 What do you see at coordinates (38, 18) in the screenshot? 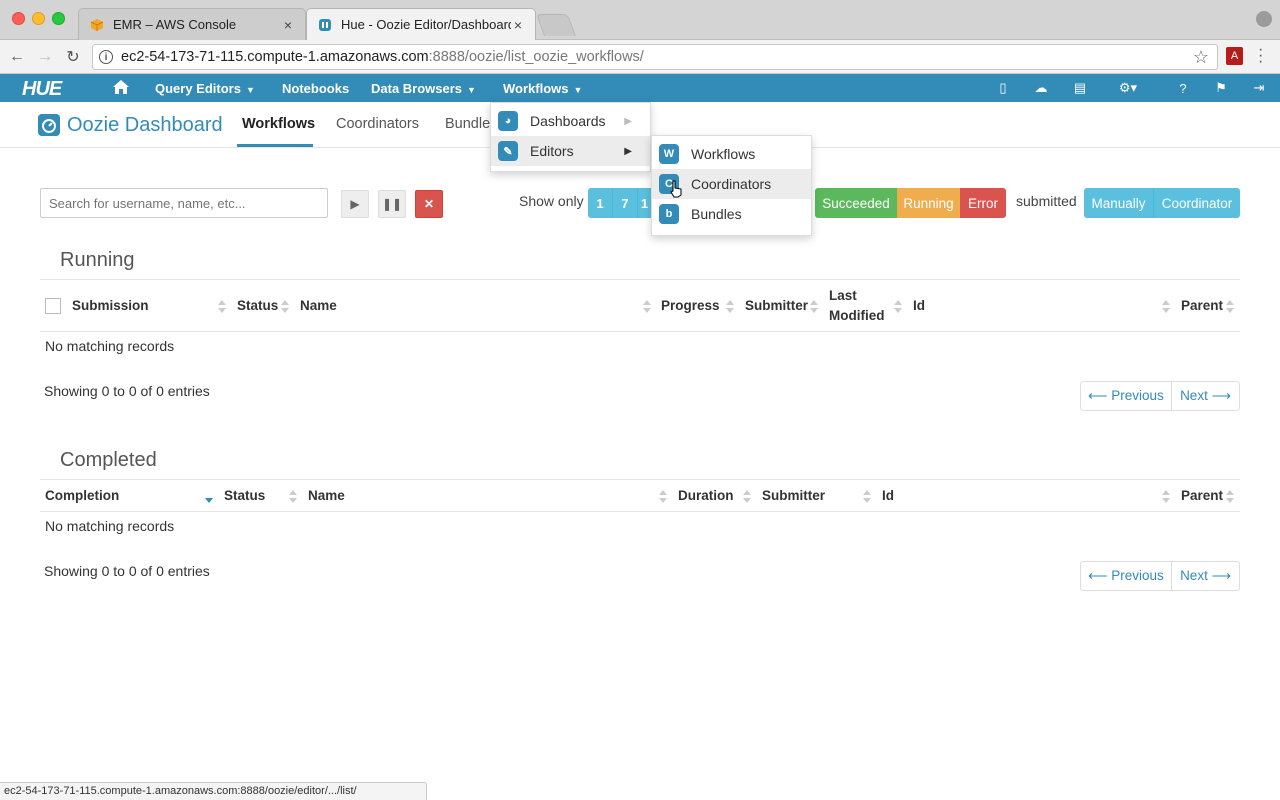
I see `window-minimize-button` at bounding box center [38, 18].